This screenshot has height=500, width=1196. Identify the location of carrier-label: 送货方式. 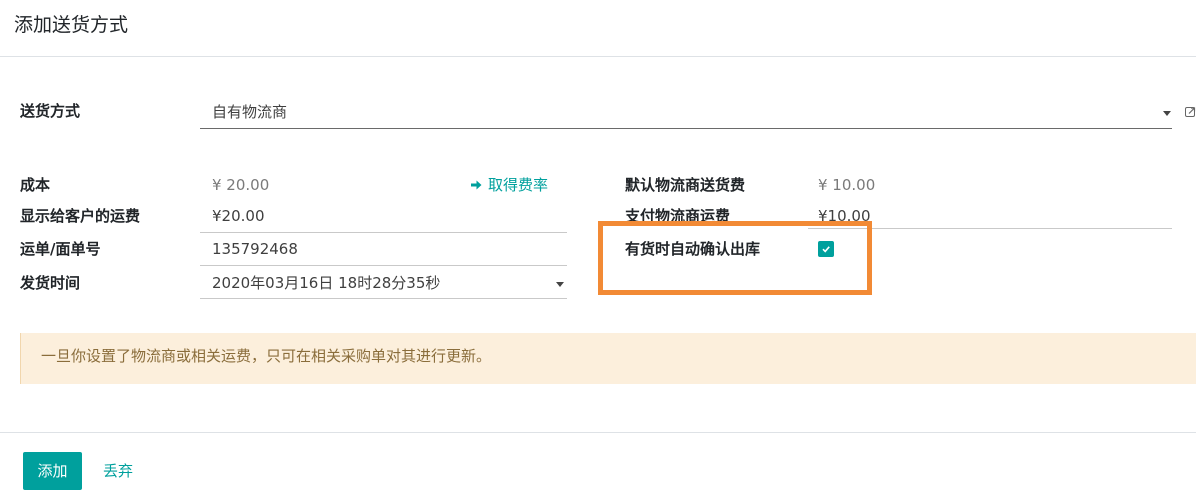
(50, 111).